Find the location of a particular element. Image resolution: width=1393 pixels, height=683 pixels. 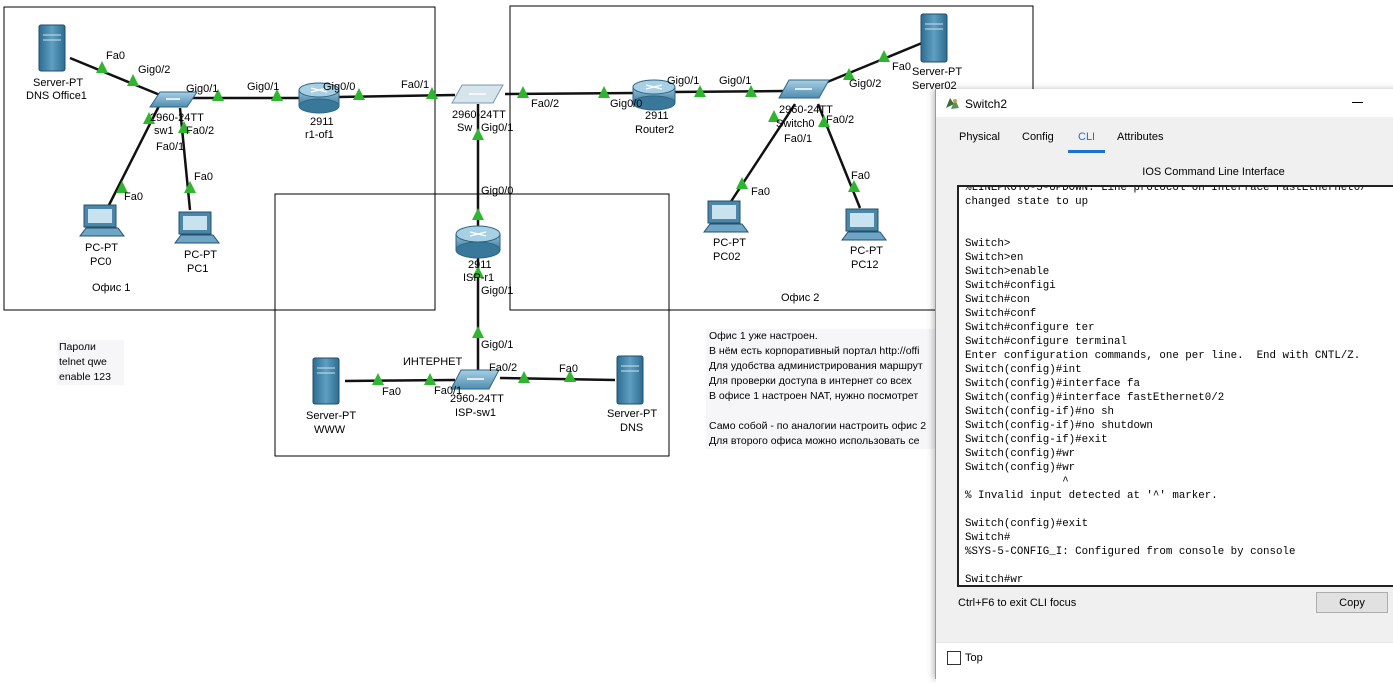

console-line: Switch(config)#int is located at coordinates (1023, 370).